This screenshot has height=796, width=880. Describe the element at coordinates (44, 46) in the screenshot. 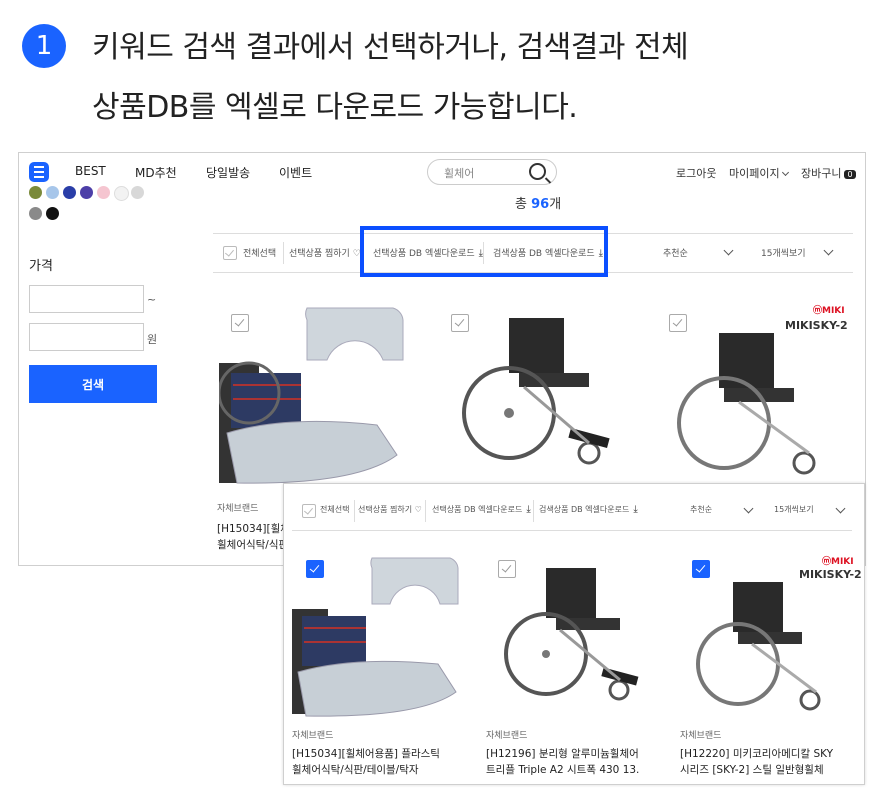

I see `step-number-badge: 1` at that location.